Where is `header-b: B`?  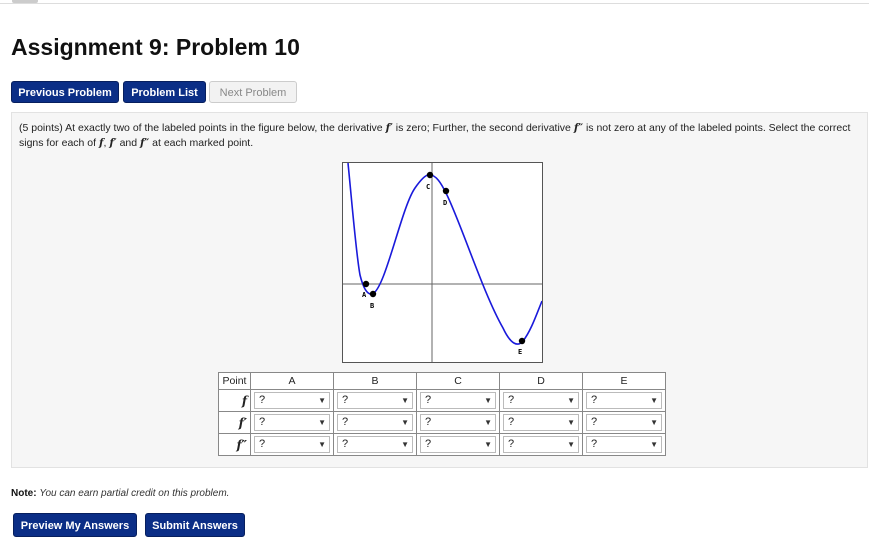 header-b: B is located at coordinates (375, 381).